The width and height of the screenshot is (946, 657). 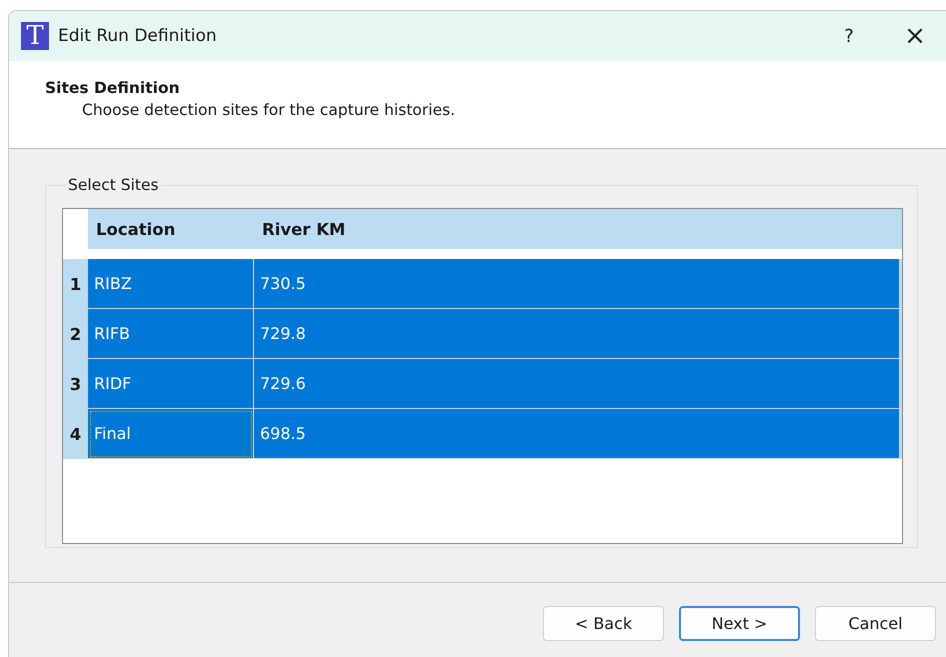 What do you see at coordinates (849, 36) in the screenshot?
I see `help-button: ?` at bounding box center [849, 36].